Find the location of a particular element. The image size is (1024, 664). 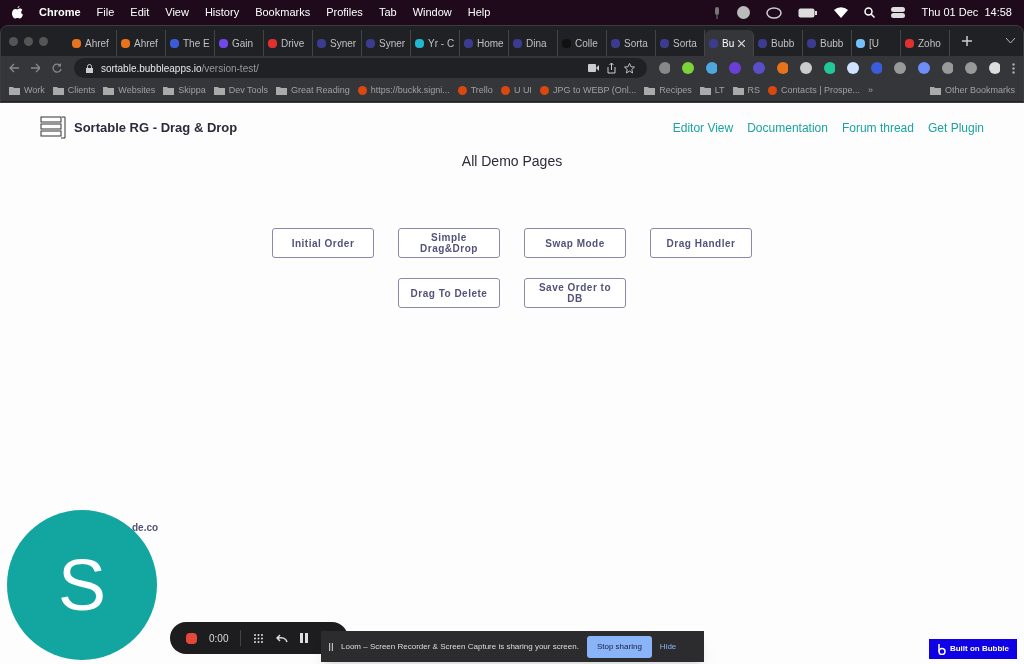

tab-title: Home is located at coordinates (490, 43).